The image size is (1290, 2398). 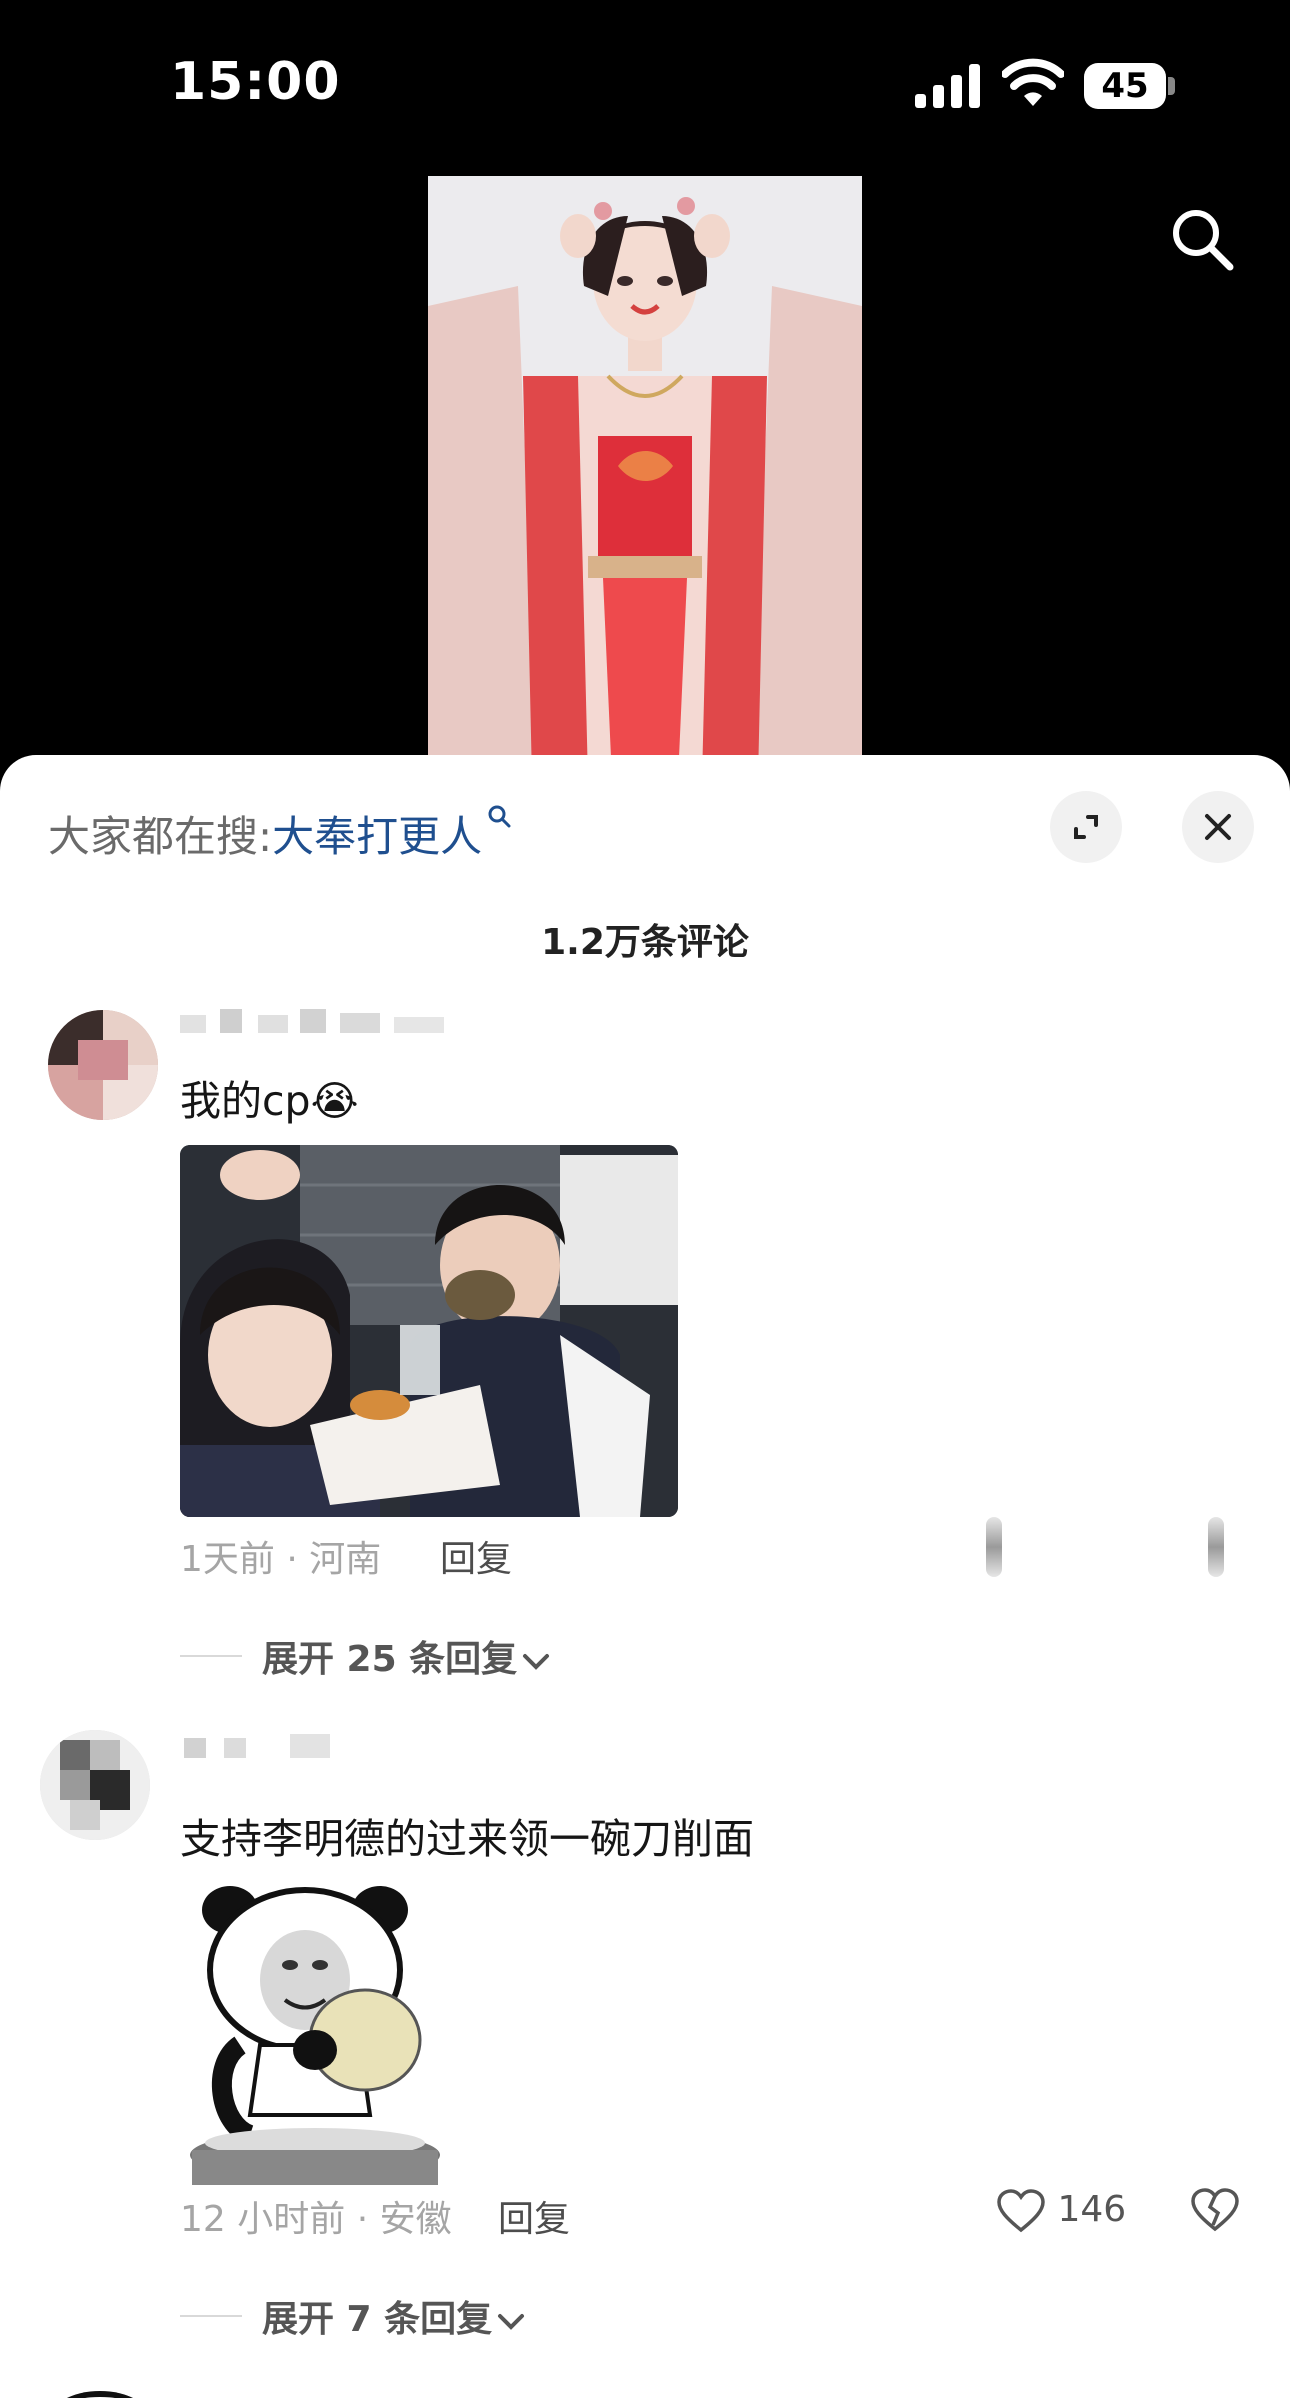 I want to click on expand-replies-button: 展开 7 条回复, so click(x=394, y=2316).